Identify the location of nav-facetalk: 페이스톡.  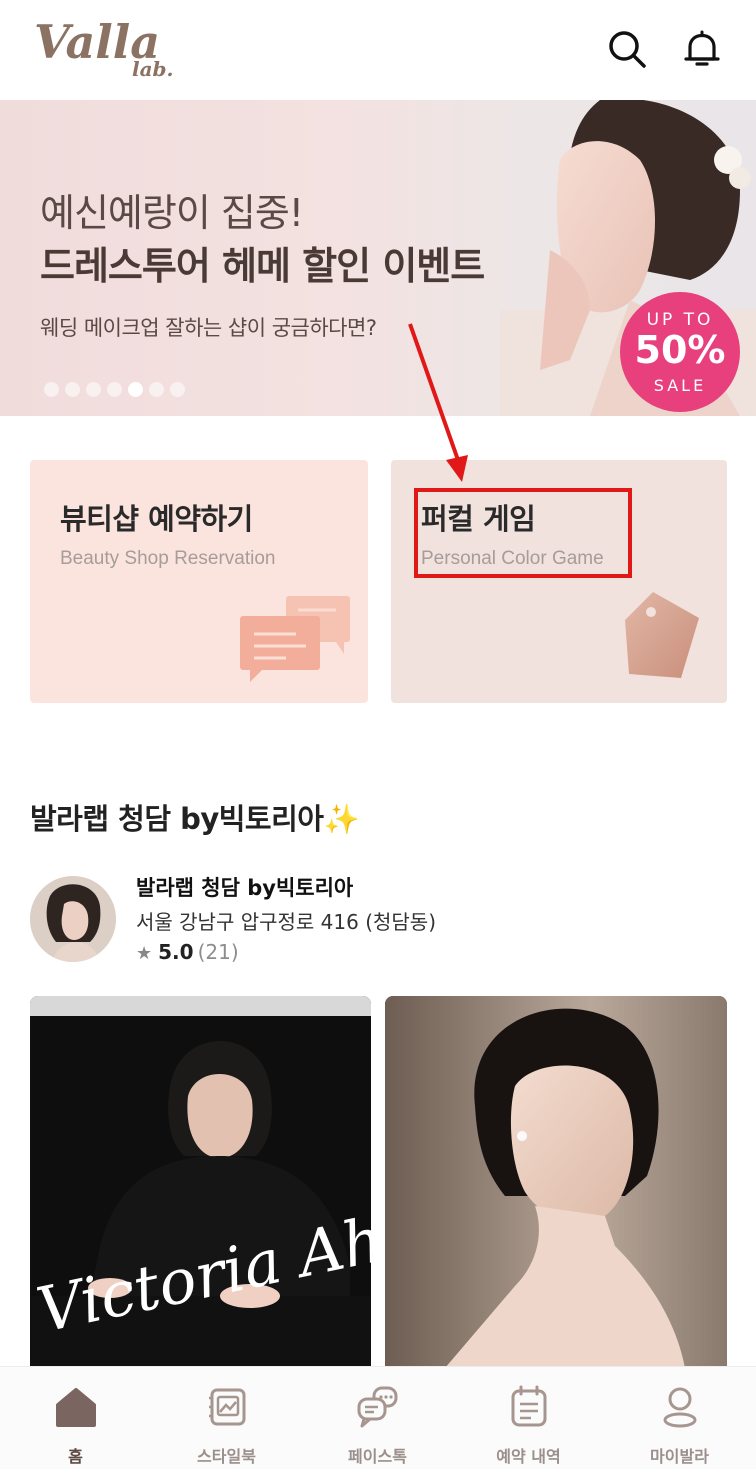
(377, 1418).